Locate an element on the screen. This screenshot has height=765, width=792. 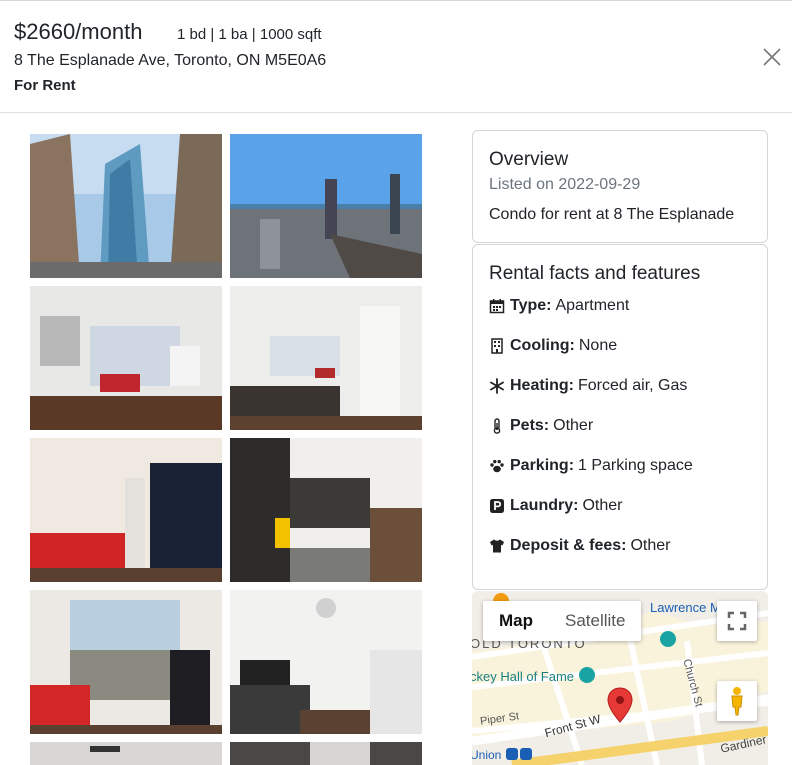
red-sofa-image is located at coordinates (126, 510).